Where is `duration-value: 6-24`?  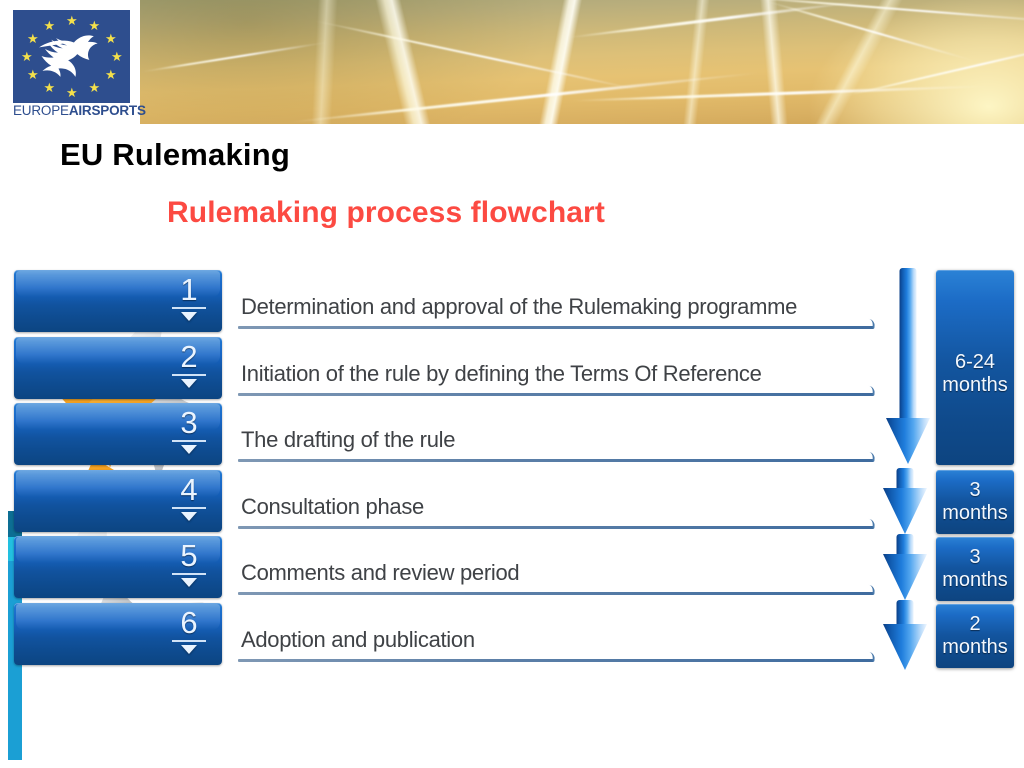
duration-value: 6-24 is located at coordinates (975, 362).